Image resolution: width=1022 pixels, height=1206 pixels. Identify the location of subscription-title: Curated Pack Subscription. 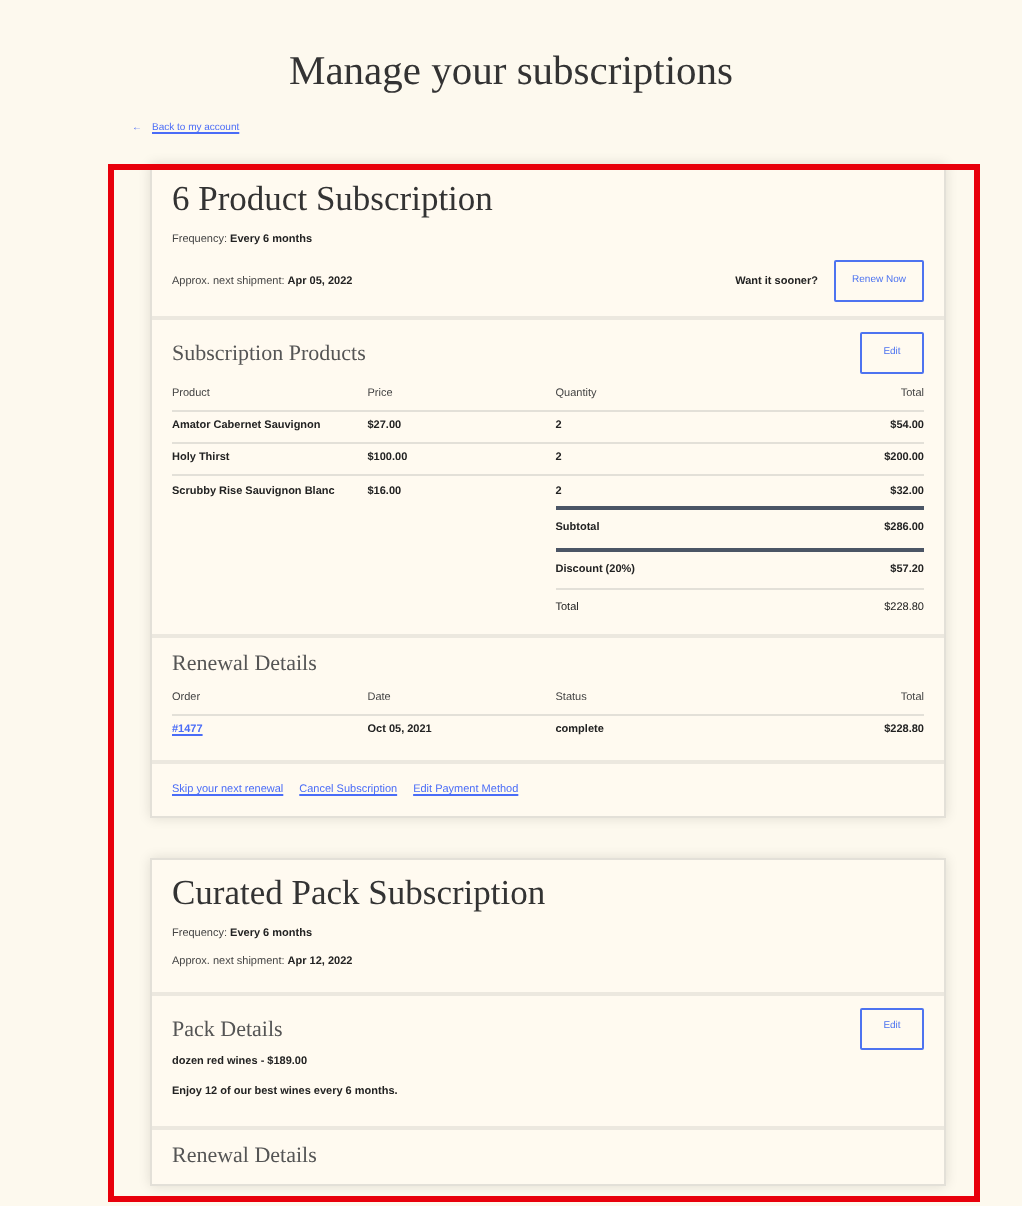
(360, 893).